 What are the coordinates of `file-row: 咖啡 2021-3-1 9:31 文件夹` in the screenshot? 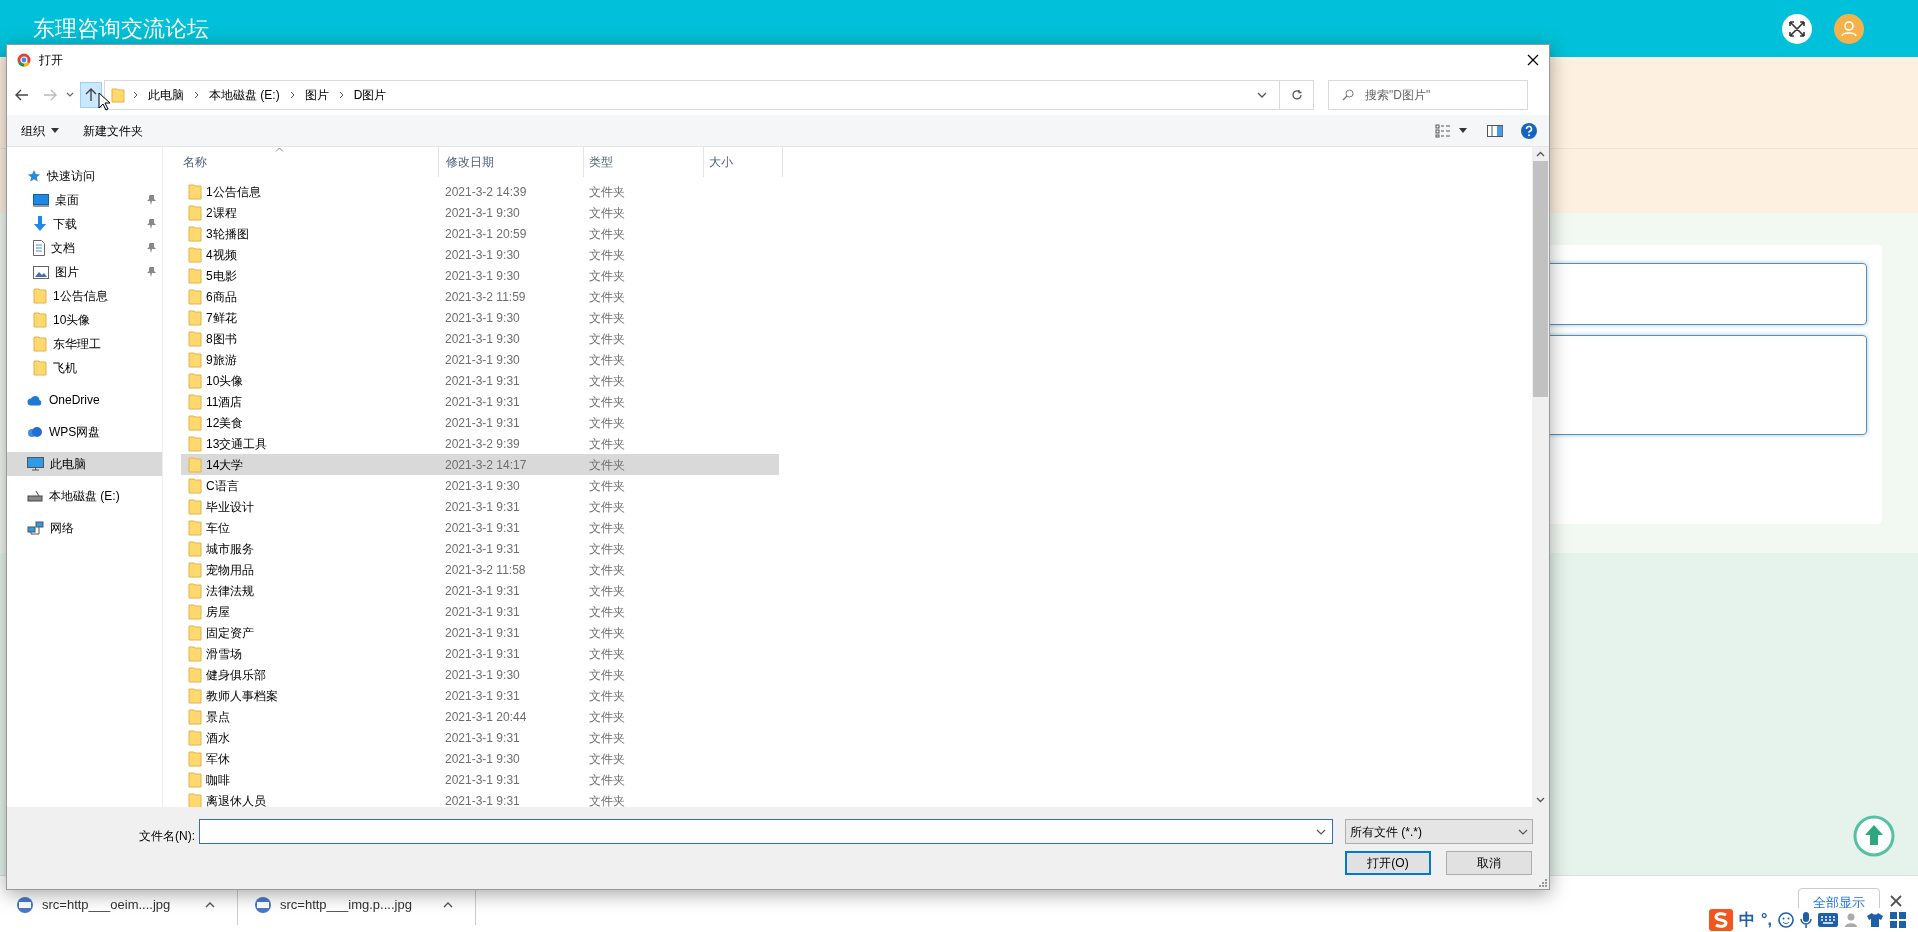 It's located at (480, 779).